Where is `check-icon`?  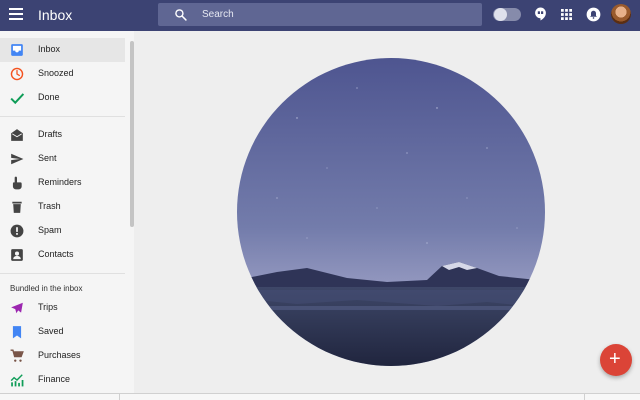 check-icon is located at coordinates (17, 99).